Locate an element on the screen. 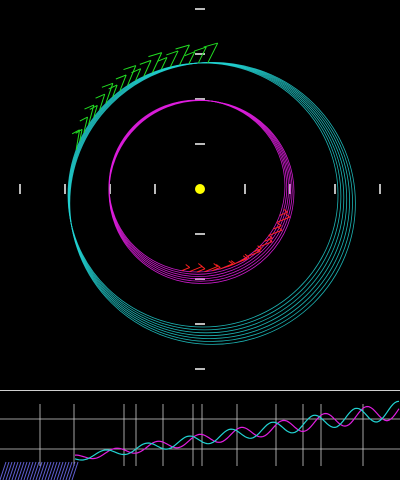 The width and height of the screenshot is (400, 480). red-velocity-arrow-icon is located at coordinates (236, 240).